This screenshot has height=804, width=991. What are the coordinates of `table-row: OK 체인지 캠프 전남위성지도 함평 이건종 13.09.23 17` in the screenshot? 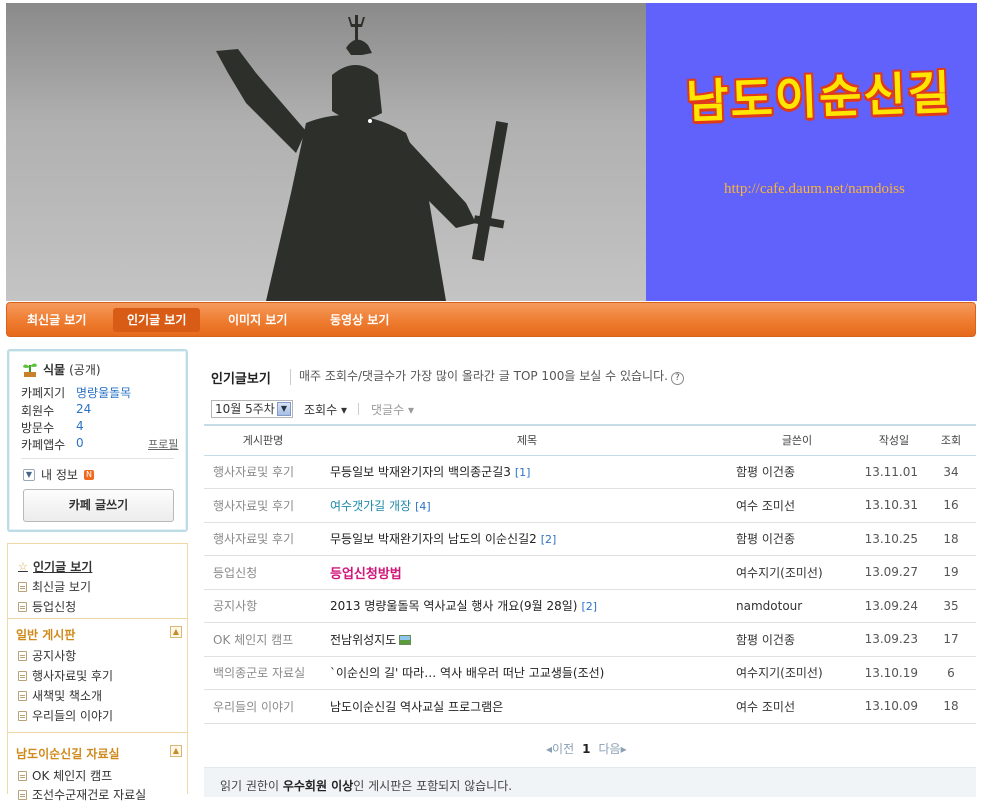 It's located at (590, 640).